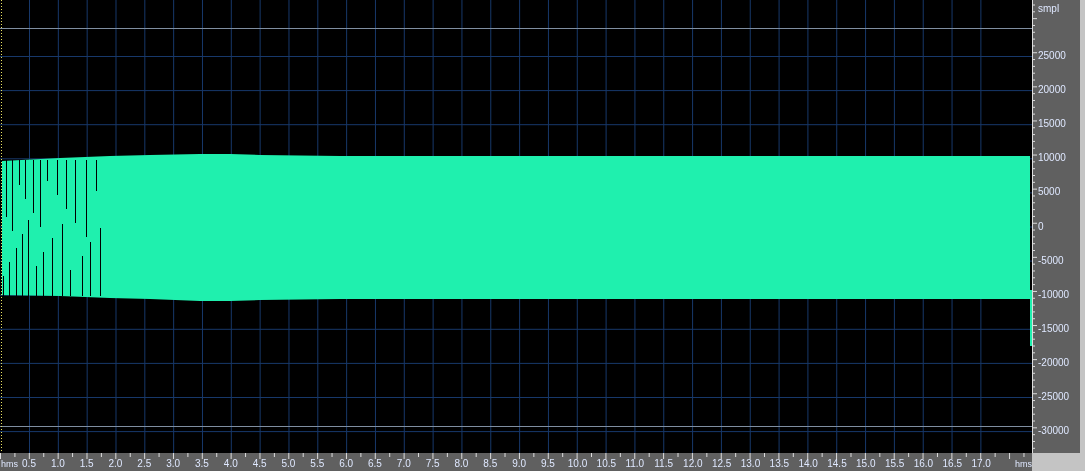 This screenshot has width=1085, height=471. I want to click on time-label: 17.0, so click(980, 464).